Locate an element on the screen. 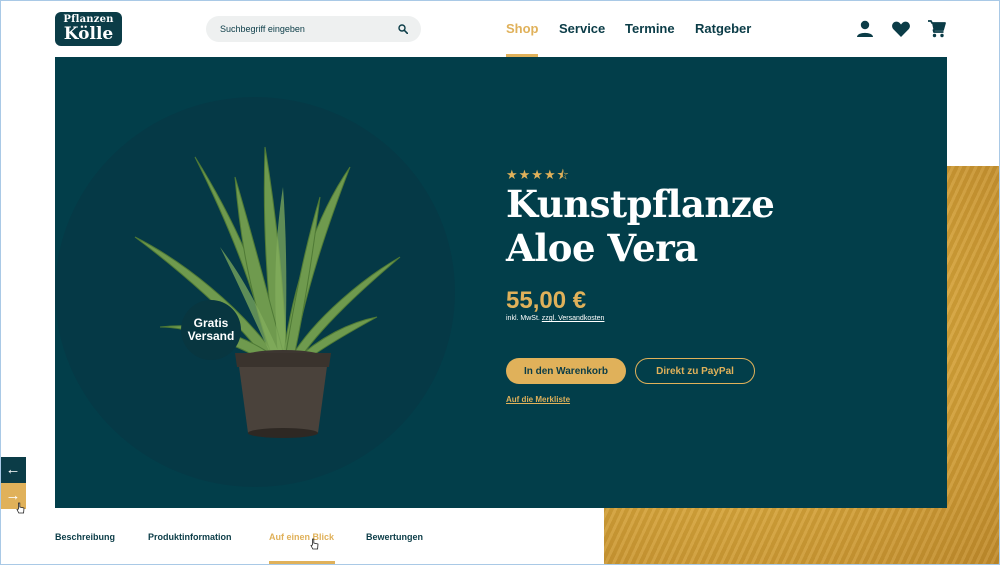 The image size is (1000, 565). free-shipping-badge: Gratis Versand is located at coordinates (211, 330).